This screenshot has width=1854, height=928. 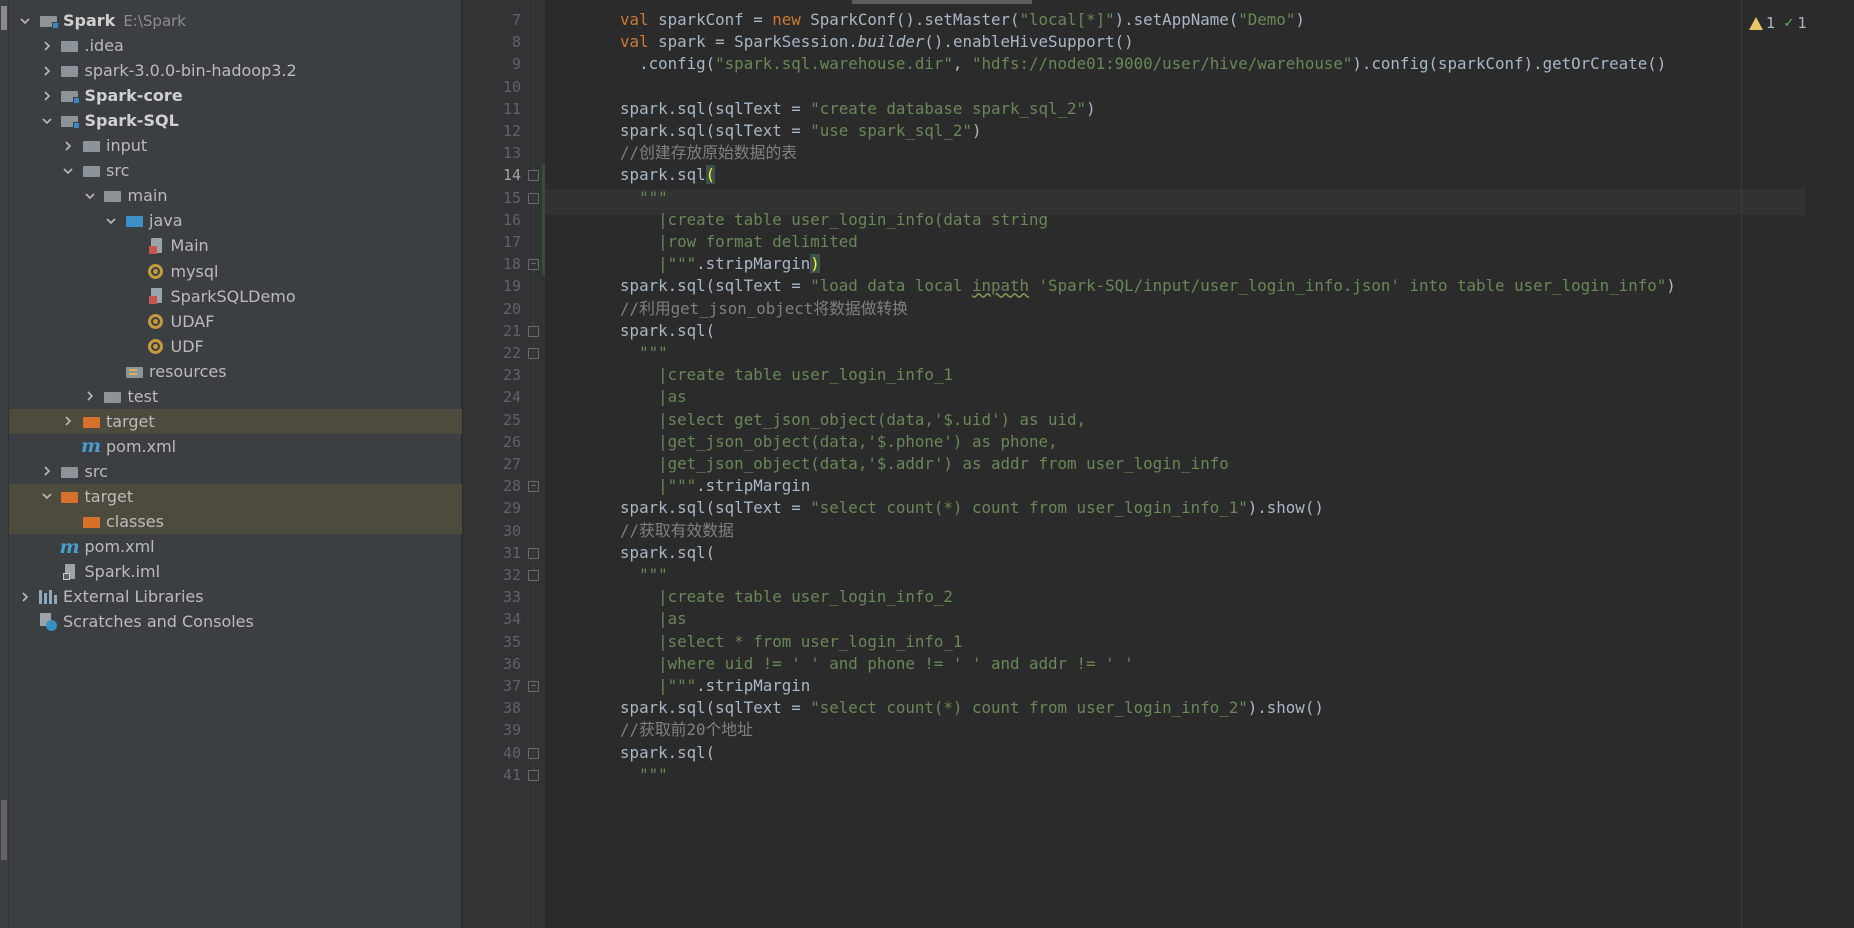 What do you see at coordinates (235, 521) in the screenshot?
I see `tree-item-classes: classes` at bounding box center [235, 521].